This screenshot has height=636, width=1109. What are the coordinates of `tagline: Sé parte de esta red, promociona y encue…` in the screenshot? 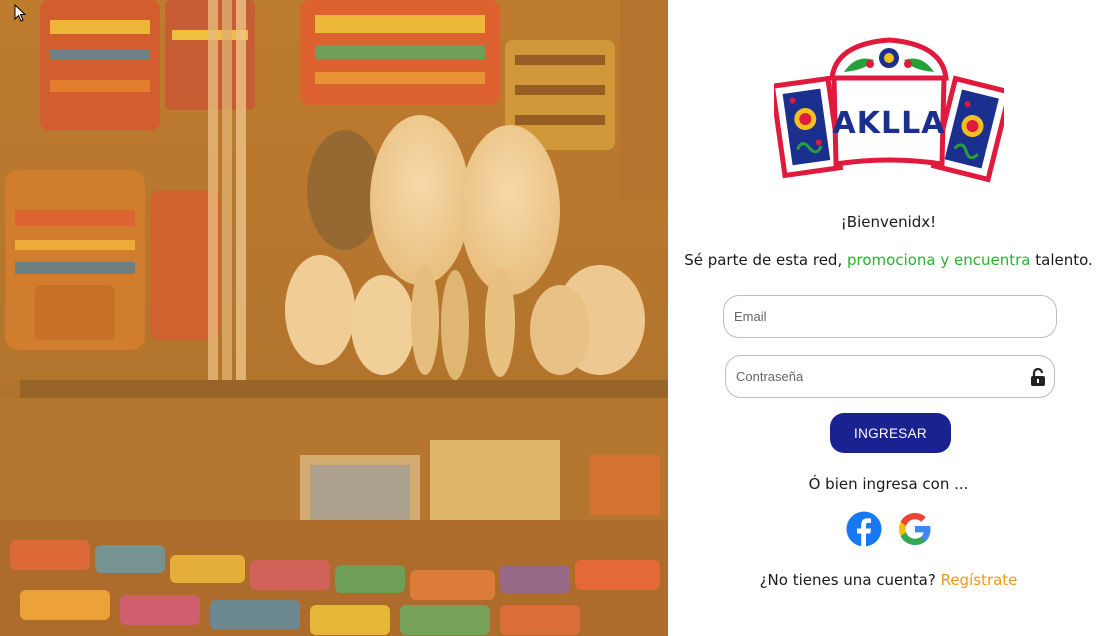 It's located at (888, 260).